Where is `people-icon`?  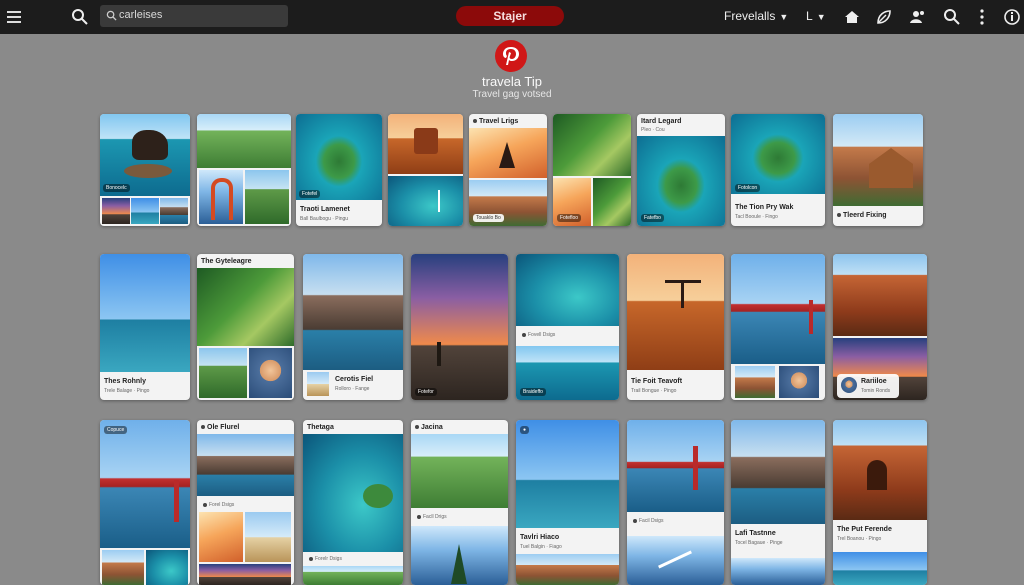
people-icon is located at coordinates (918, 17).